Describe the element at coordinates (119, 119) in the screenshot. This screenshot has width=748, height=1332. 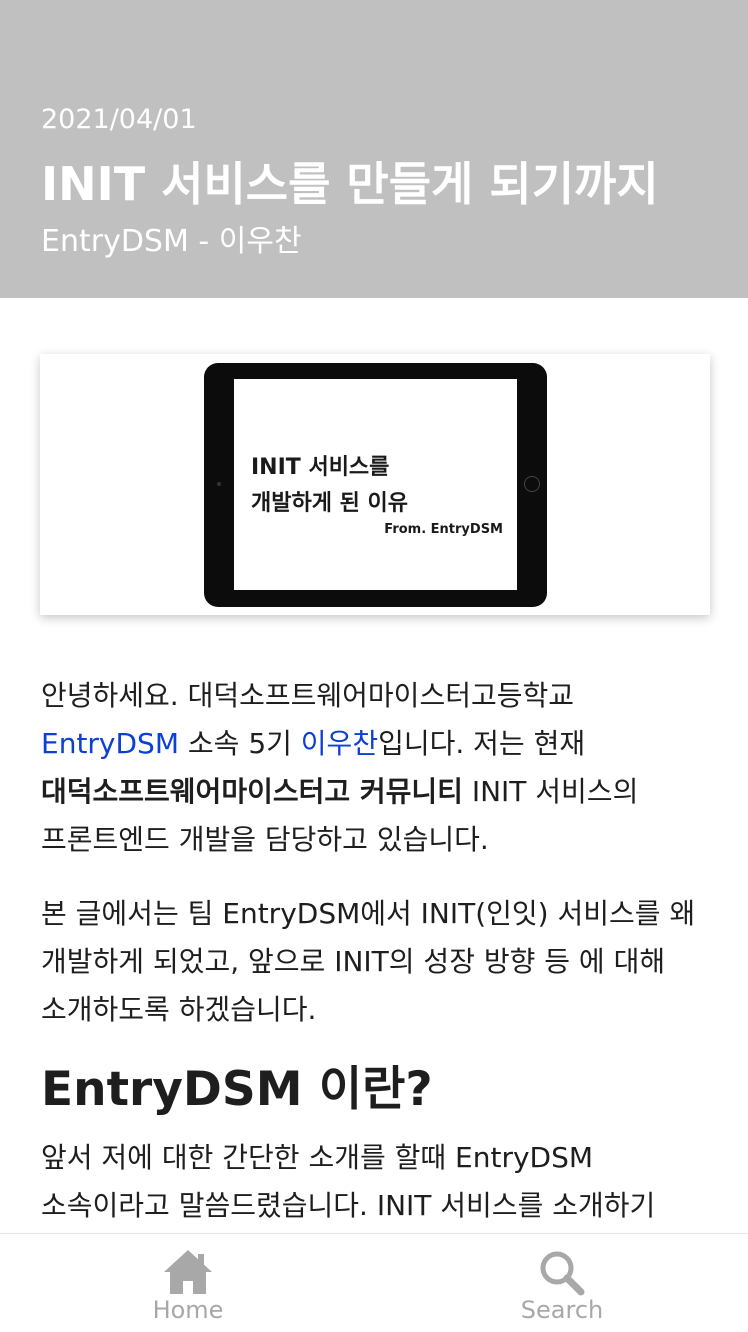
I see `post-date: 2021/04/01` at that location.